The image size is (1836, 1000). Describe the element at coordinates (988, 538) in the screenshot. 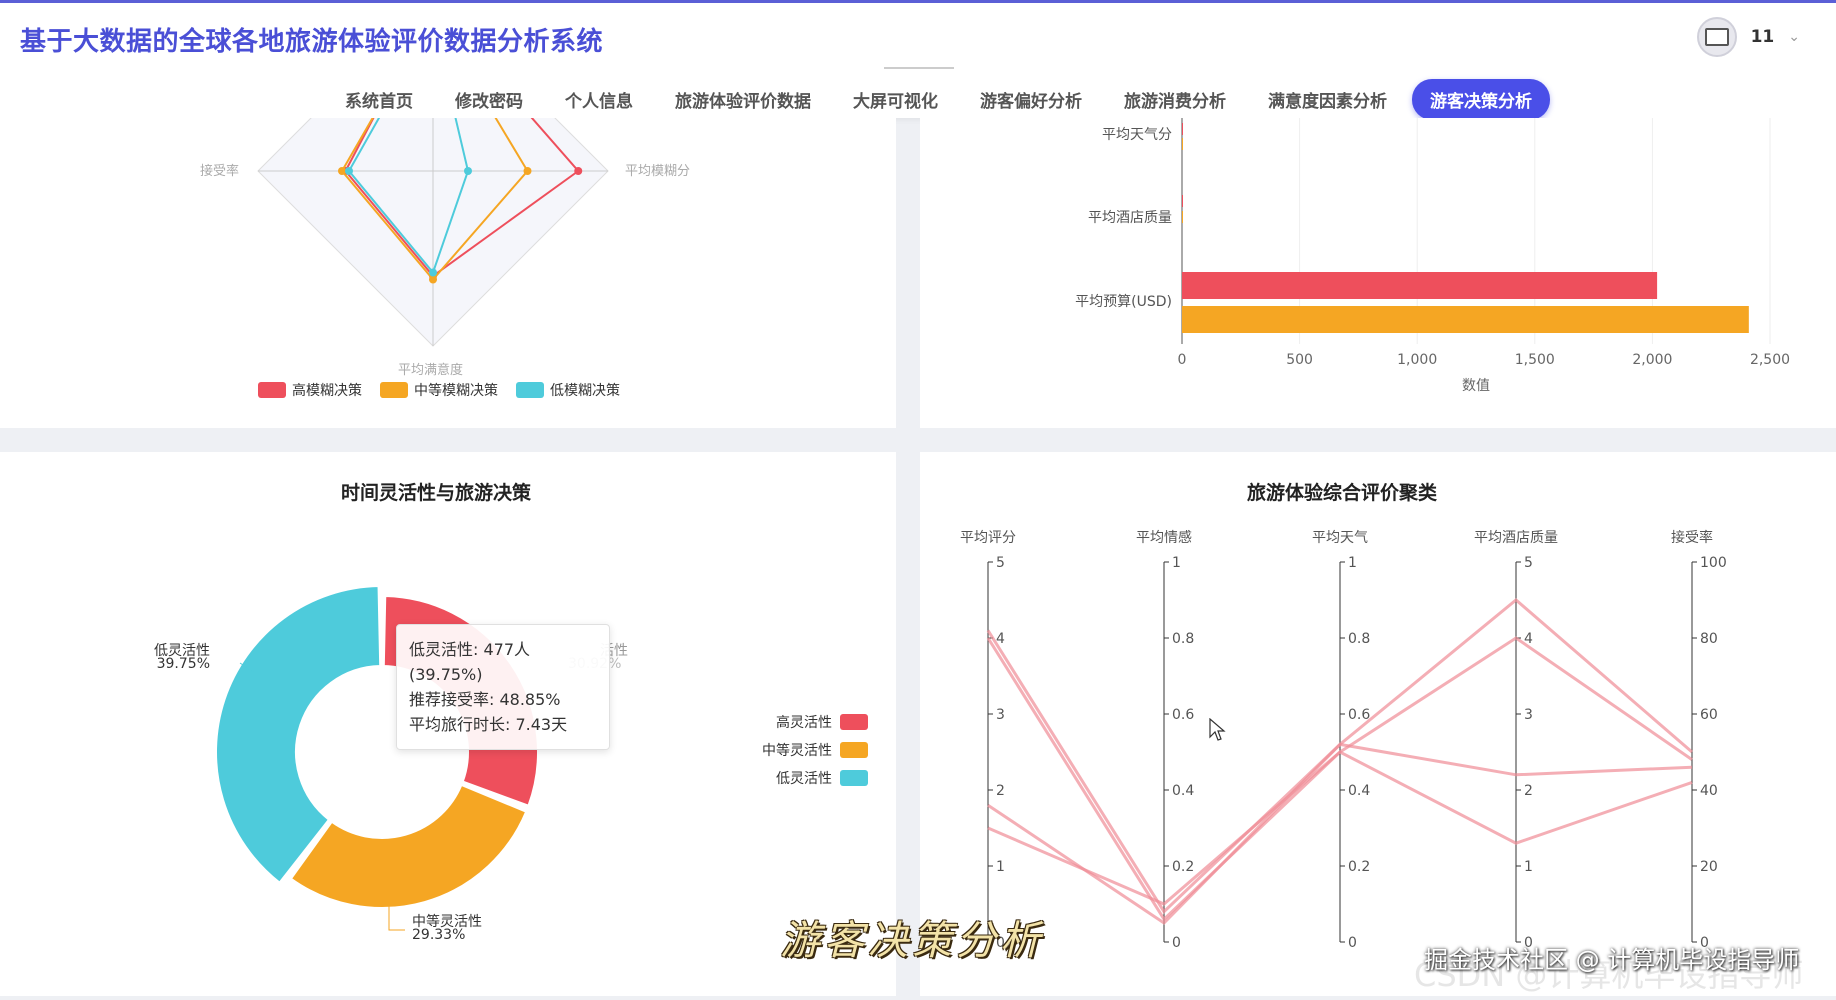

I see `parallel-axis-label: 平均评分` at that location.